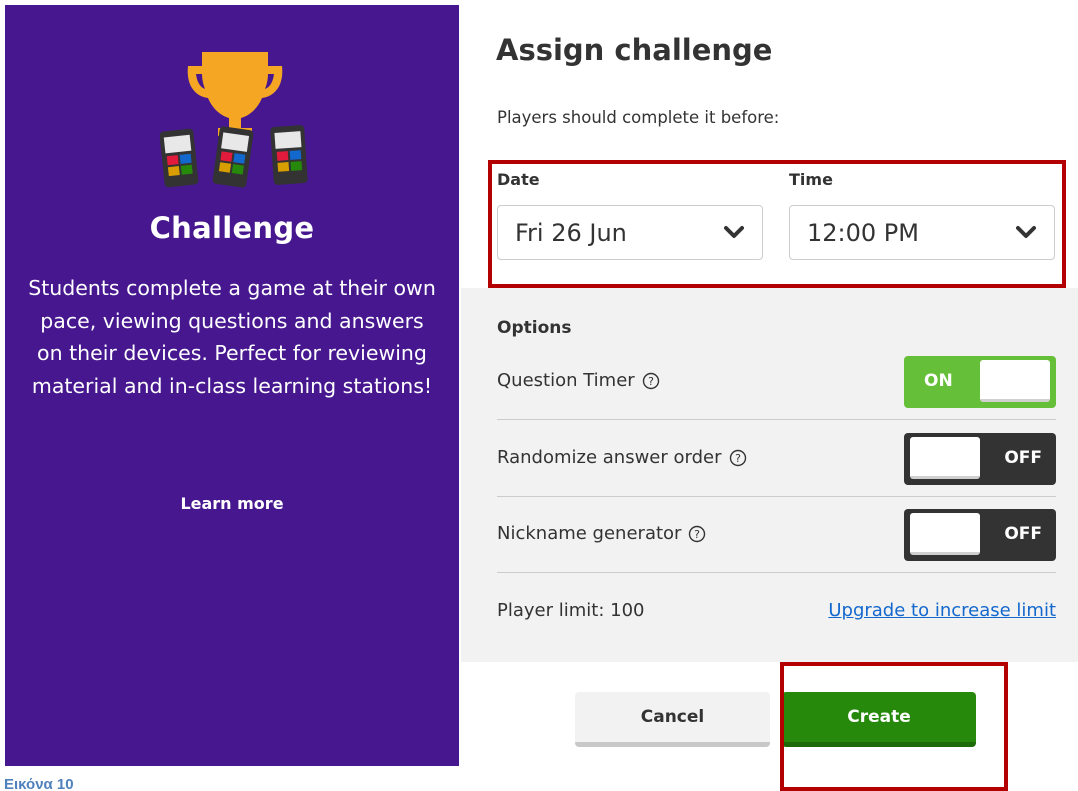 This screenshot has height=791, width=1078. I want to click on randomize-toggle: OFF, so click(980, 459).